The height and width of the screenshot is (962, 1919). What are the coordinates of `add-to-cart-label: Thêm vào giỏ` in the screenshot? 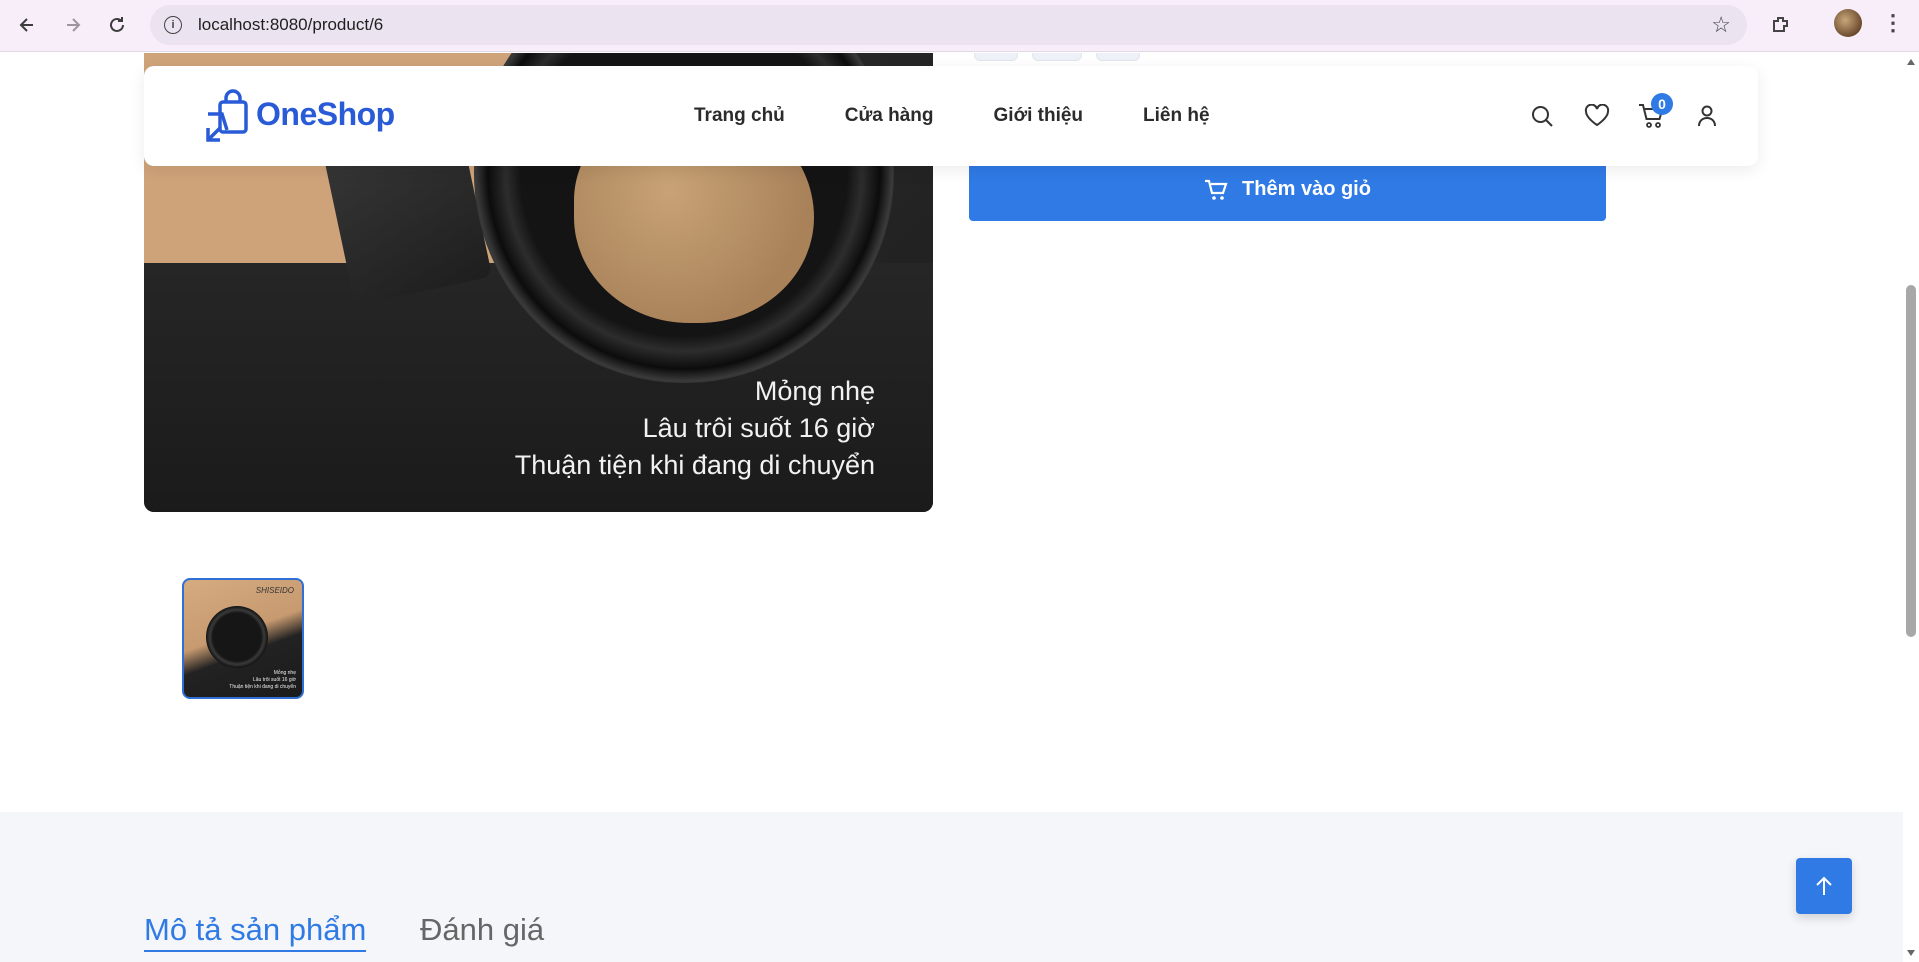 It's located at (1306, 189).